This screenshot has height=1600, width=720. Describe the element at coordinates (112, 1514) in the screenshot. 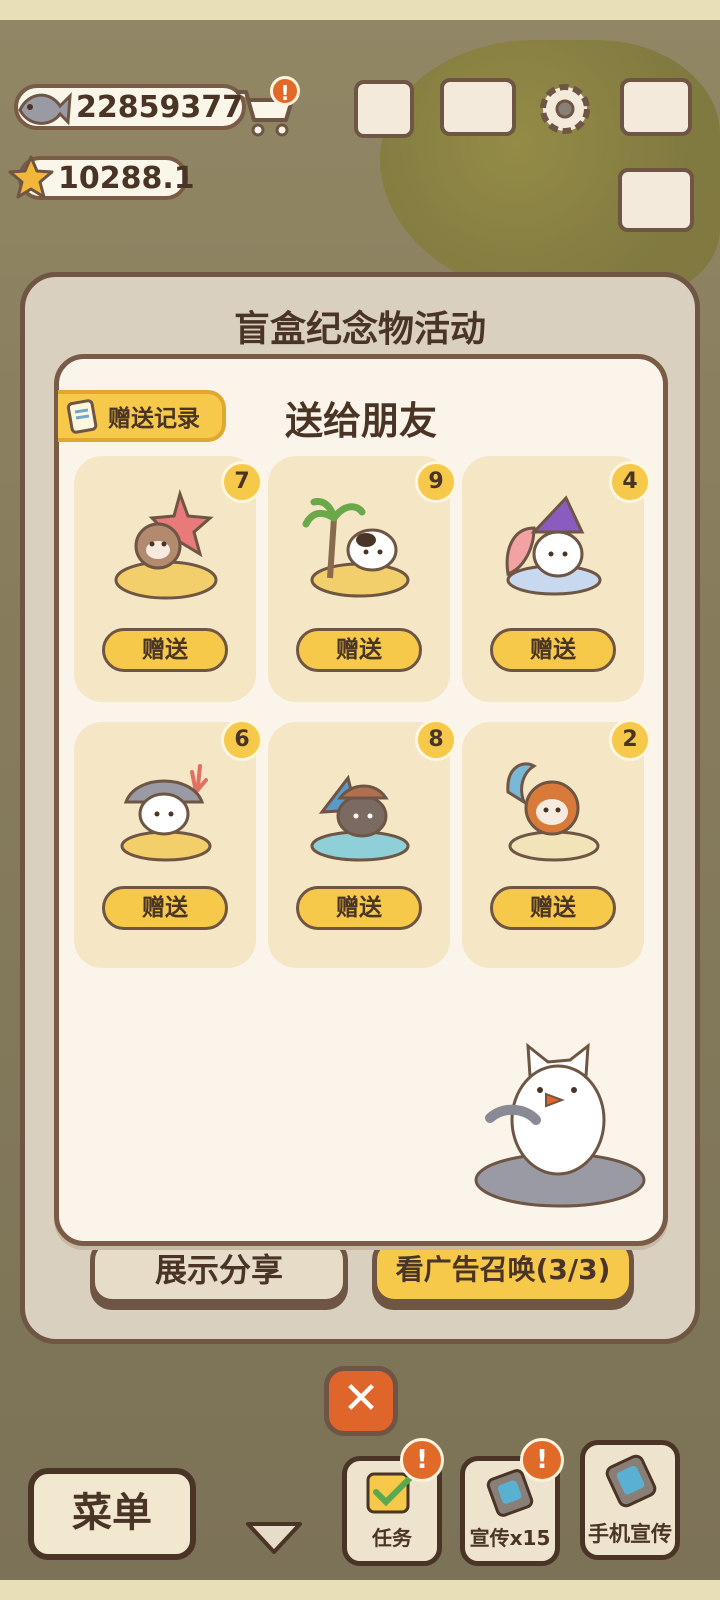

I see `menu-button: 菜单` at that location.